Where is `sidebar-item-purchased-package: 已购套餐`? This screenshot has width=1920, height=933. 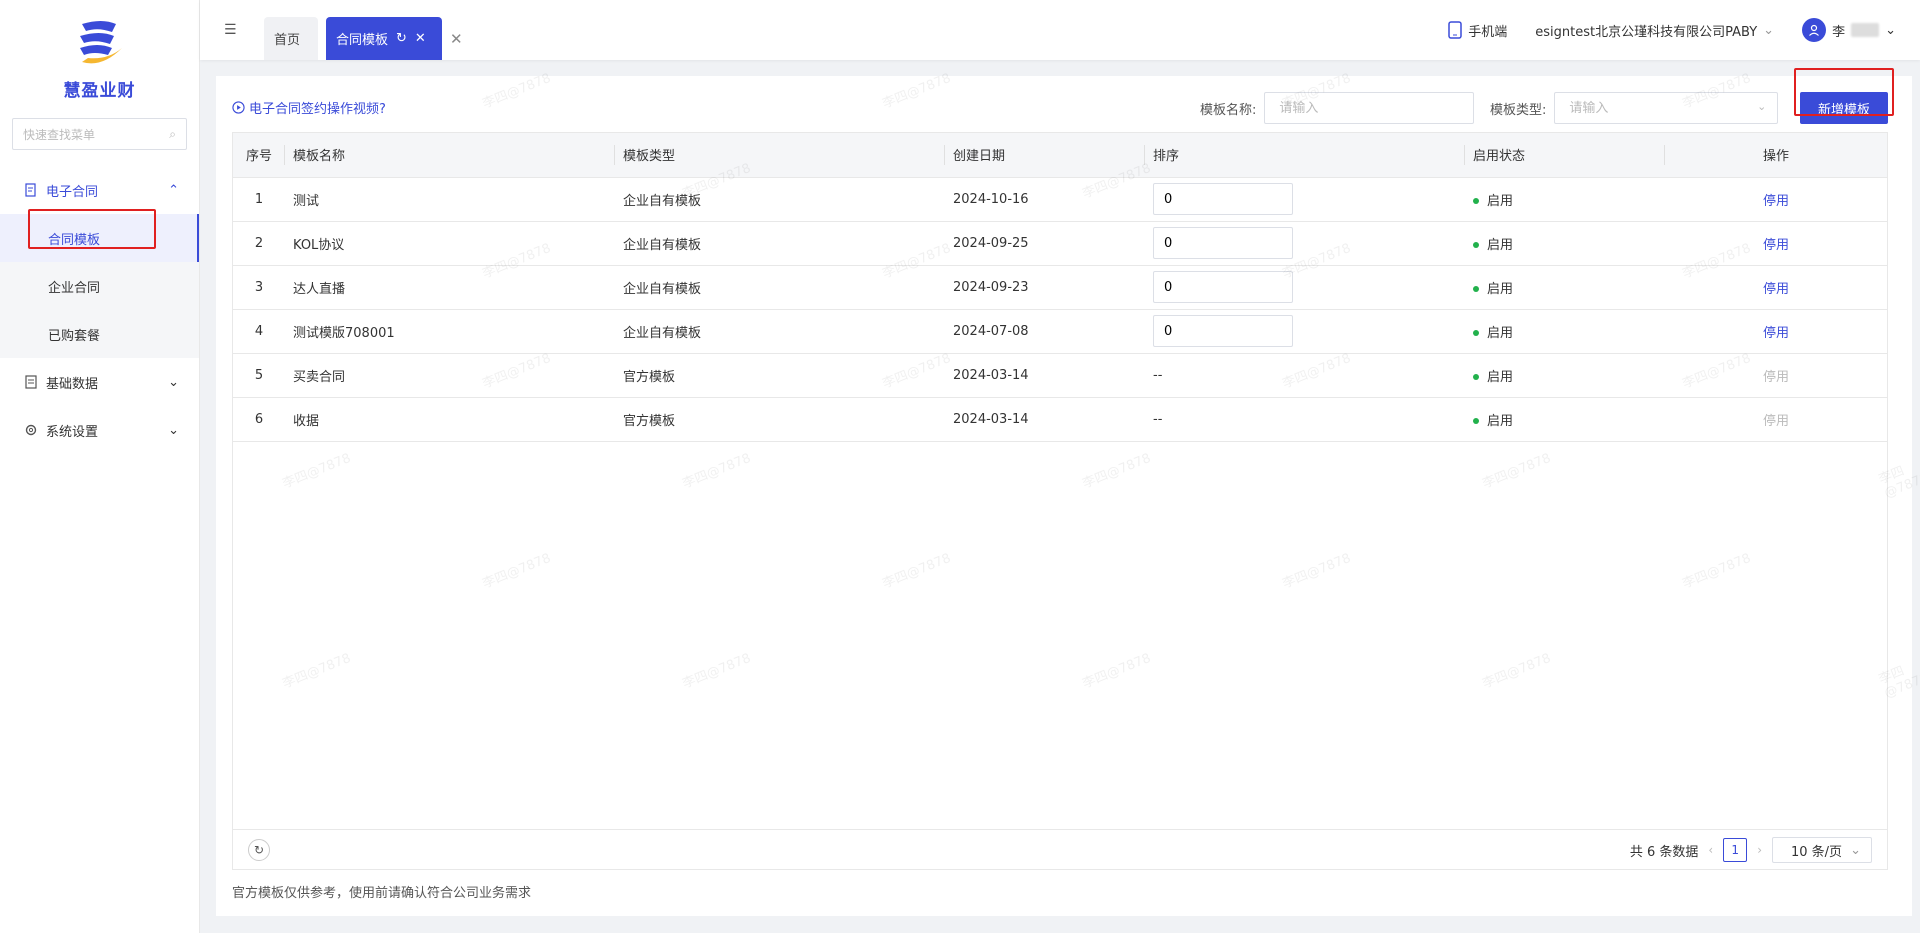 sidebar-item-purchased-package: 已购套餐 is located at coordinates (99, 334).